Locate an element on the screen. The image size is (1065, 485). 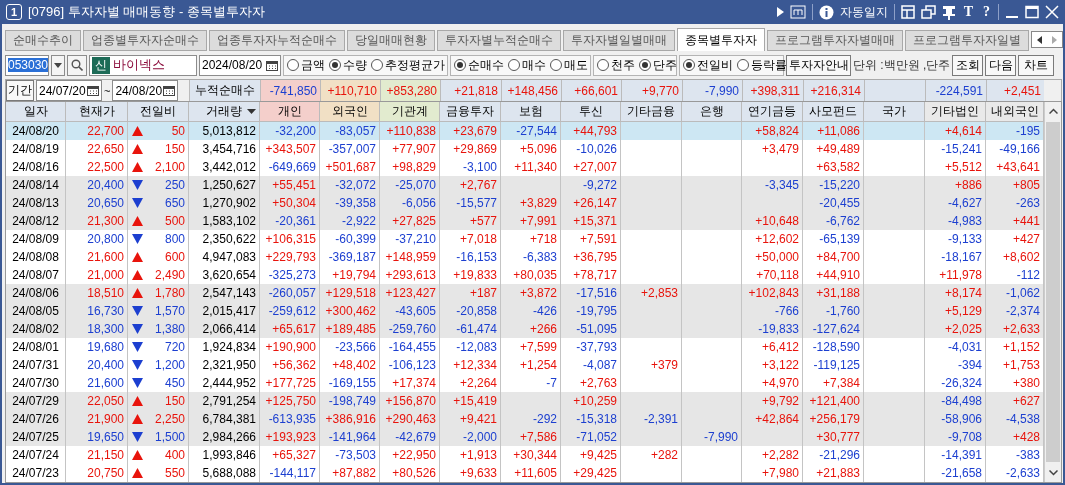
scroll-thumb is located at coordinates (1053, 292).